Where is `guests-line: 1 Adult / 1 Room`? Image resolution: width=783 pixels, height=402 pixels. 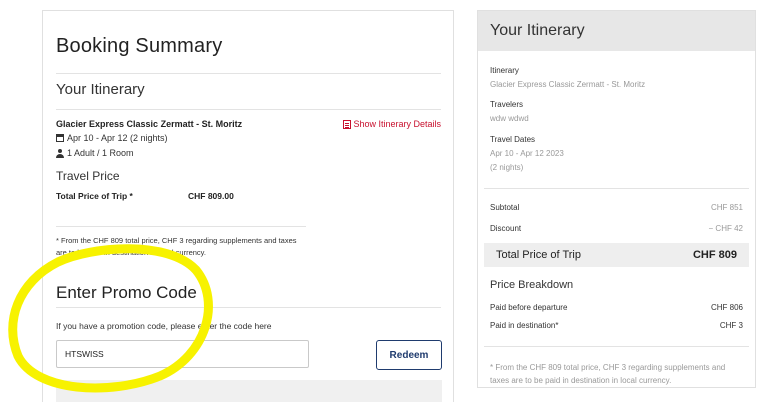 guests-line: 1 Adult / 1 Room is located at coordinates (95, 153).